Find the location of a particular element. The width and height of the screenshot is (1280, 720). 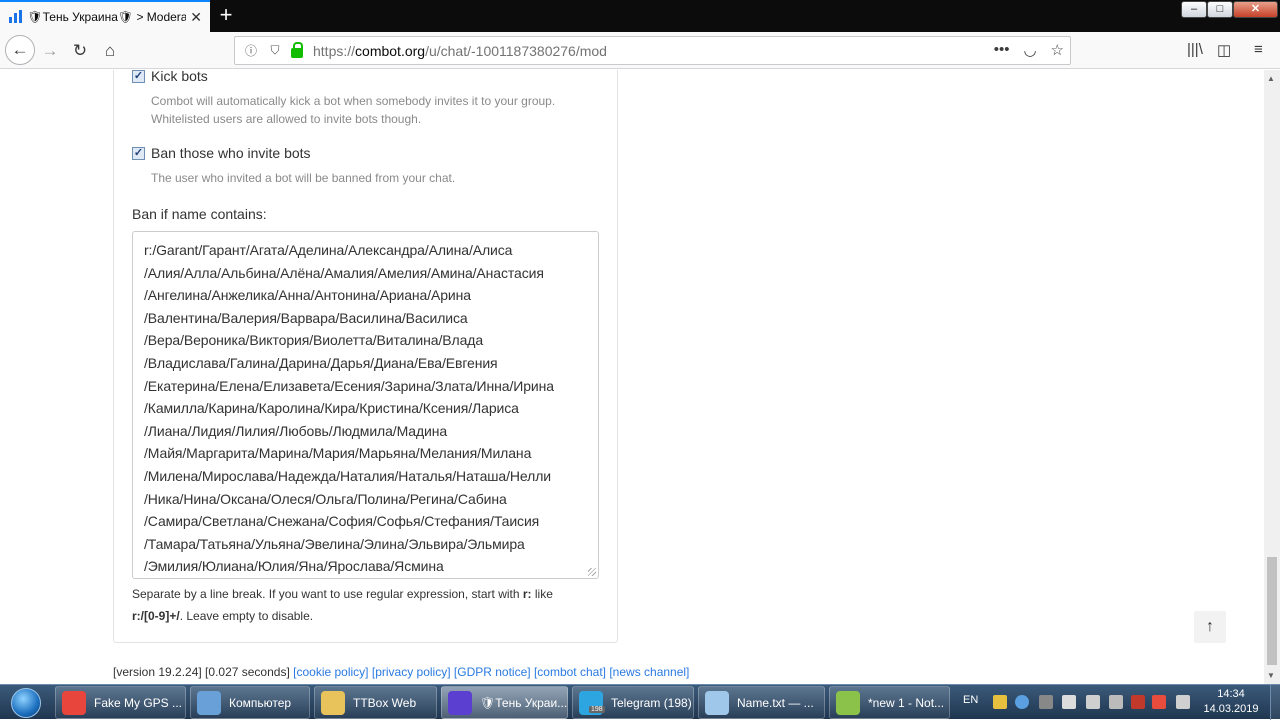

tray-alert-icon is located at coordinates (1138, 702).